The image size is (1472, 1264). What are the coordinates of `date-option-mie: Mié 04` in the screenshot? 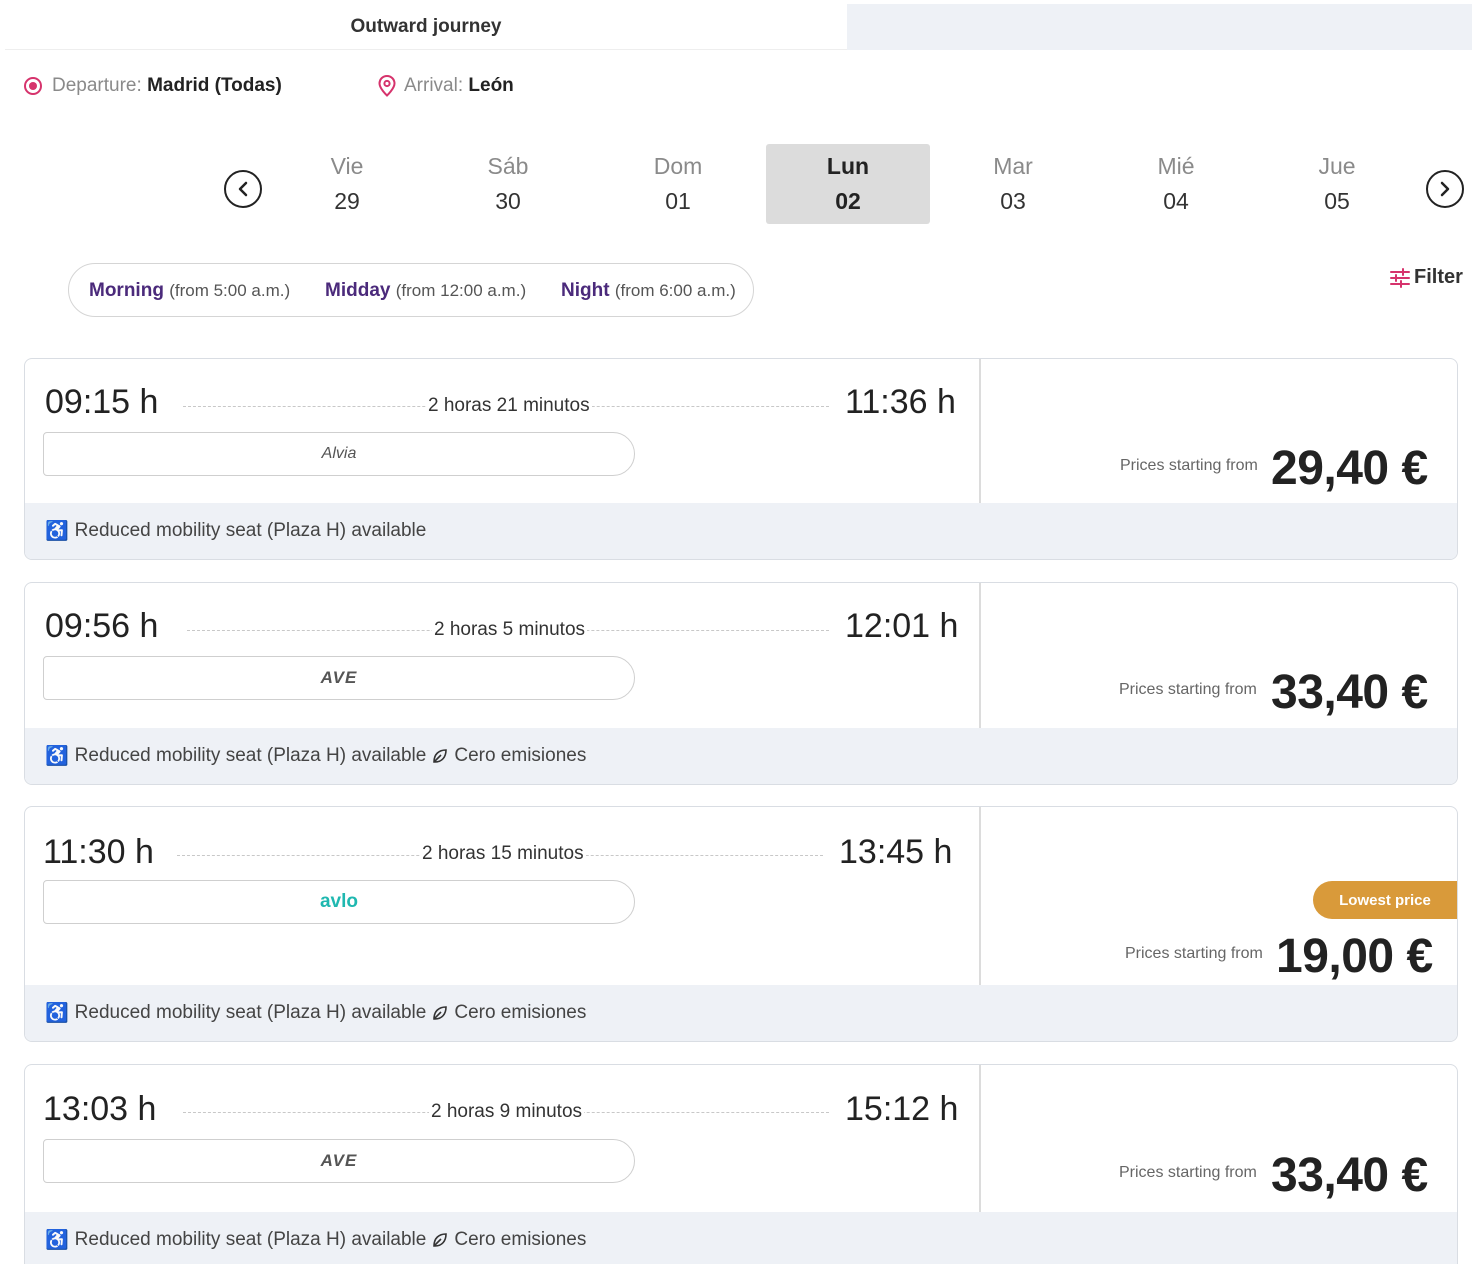 It's located at (1176, 184).